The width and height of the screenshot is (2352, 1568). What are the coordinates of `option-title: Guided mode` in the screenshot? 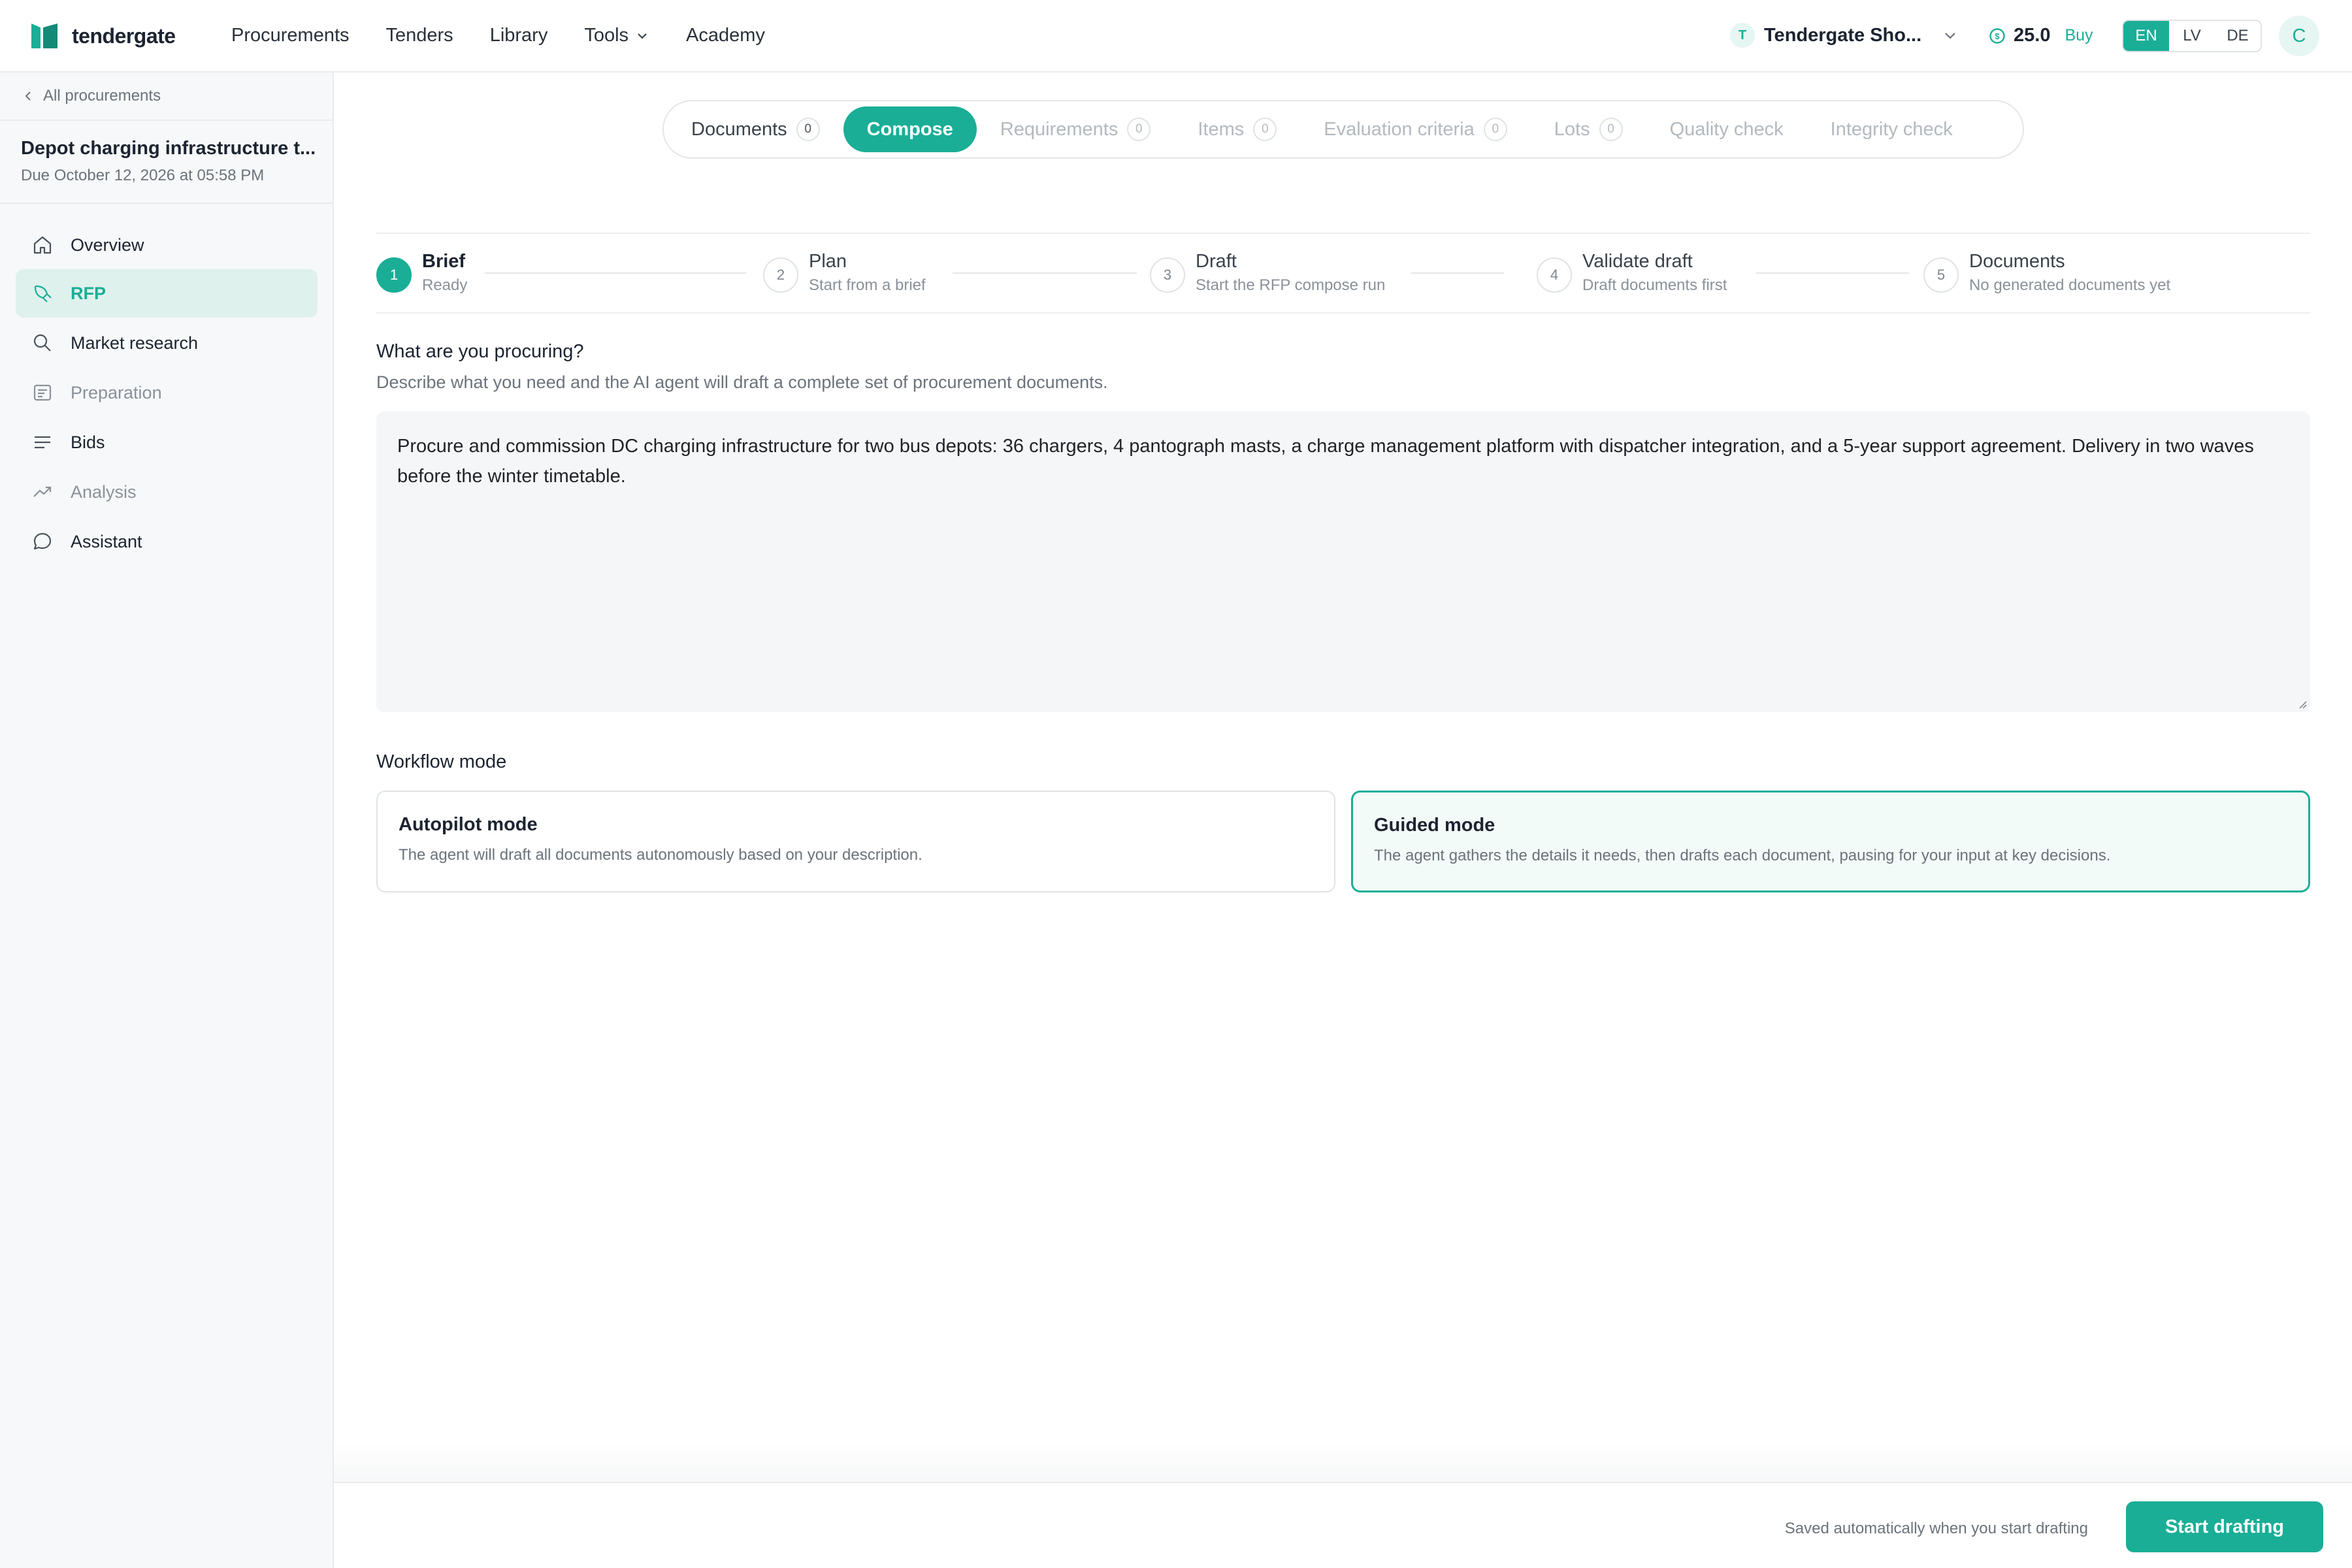 It's located at (1434, 825).